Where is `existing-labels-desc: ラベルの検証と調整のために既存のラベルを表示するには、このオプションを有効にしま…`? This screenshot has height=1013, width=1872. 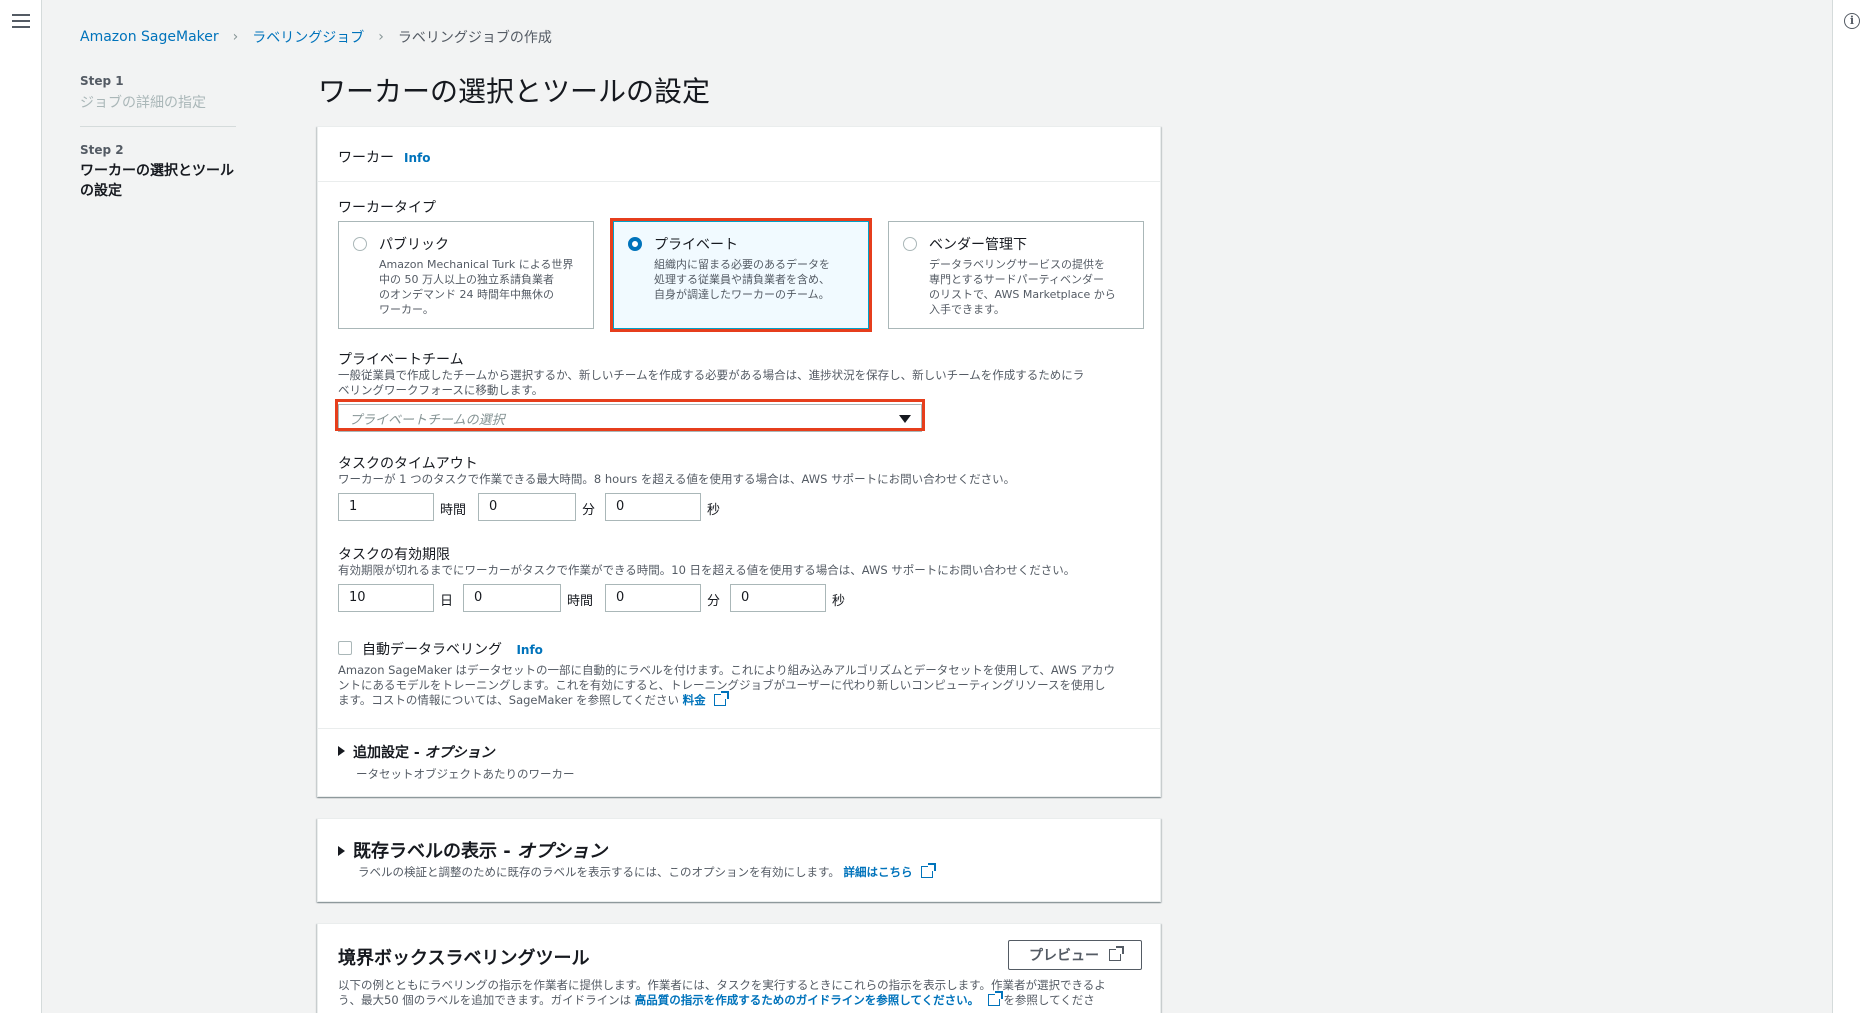 existing-labels-desc: ラベルの検証と調整のために既存のラベルを表示するには、このオプションを有効にしま… is located at coordinates (647, 871).